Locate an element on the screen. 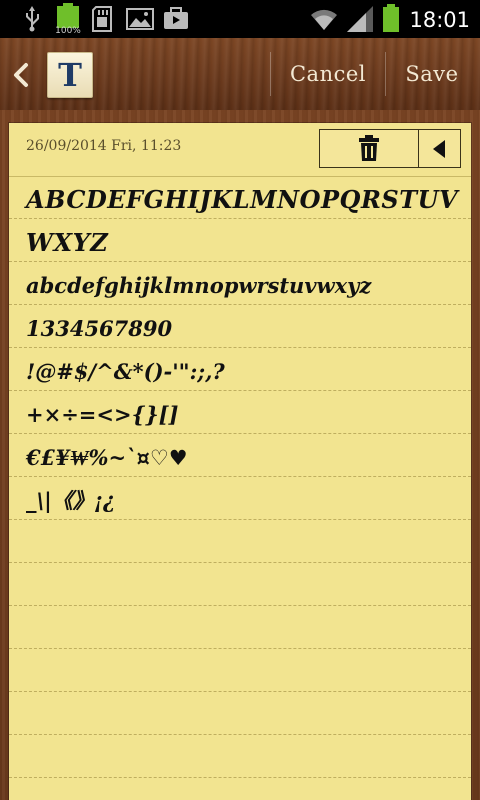 This screenshot has height=800, width=480. sd-card-icon is located at coordinates (102, 19).